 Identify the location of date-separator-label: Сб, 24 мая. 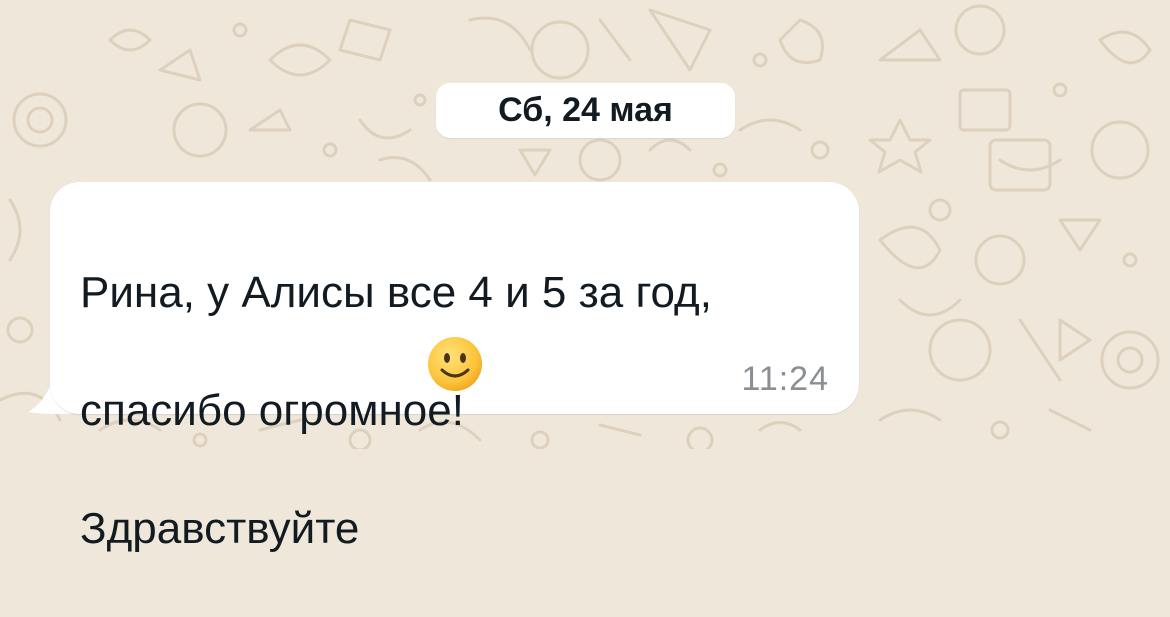
(585, 110).